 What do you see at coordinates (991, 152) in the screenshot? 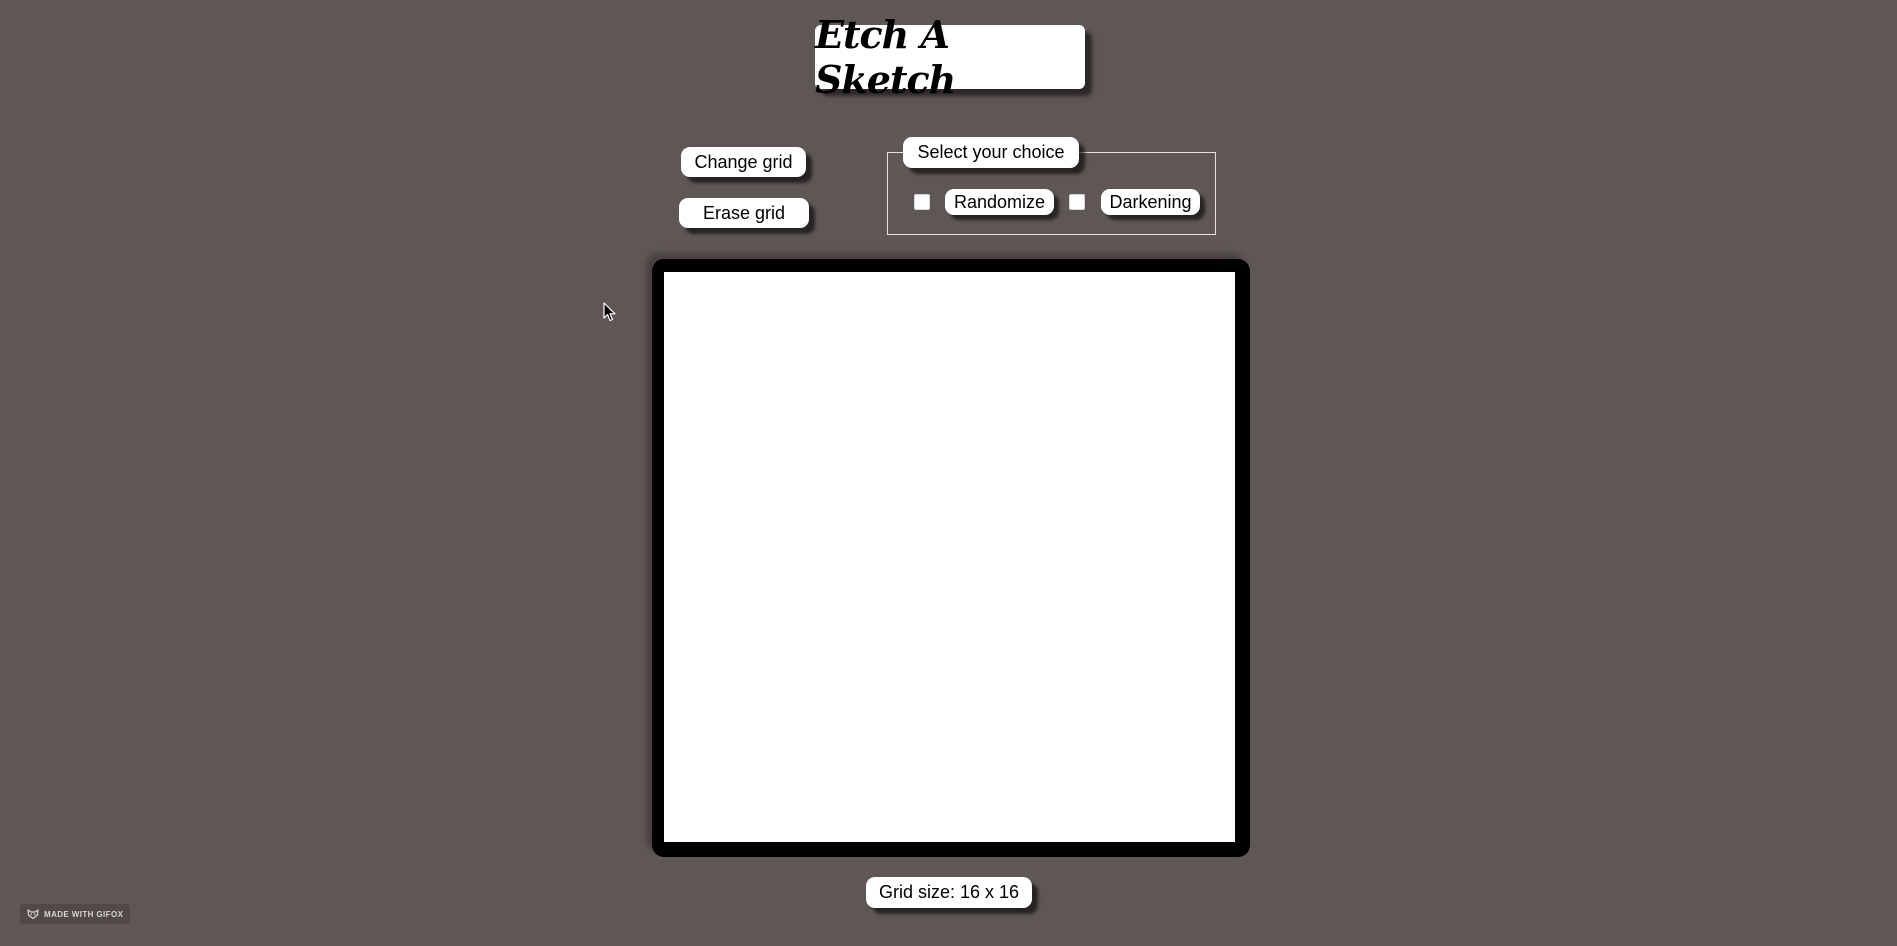
I see `choice-legend: Select your choice` at bounding box center [991, 152].